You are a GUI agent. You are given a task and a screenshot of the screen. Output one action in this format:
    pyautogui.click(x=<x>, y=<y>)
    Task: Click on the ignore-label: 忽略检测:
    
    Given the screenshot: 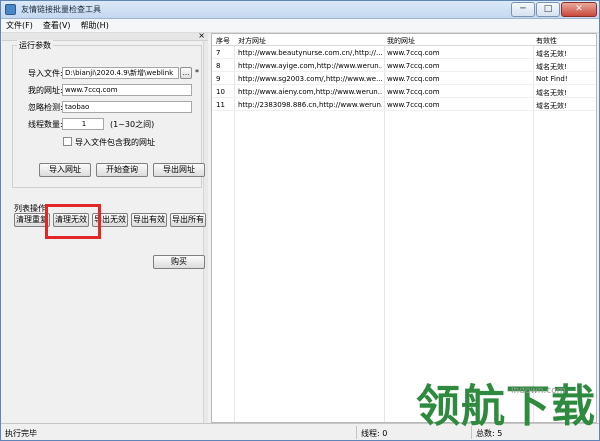 What is the action you would take?
    pyautogui.click(x=45, y=107)
    